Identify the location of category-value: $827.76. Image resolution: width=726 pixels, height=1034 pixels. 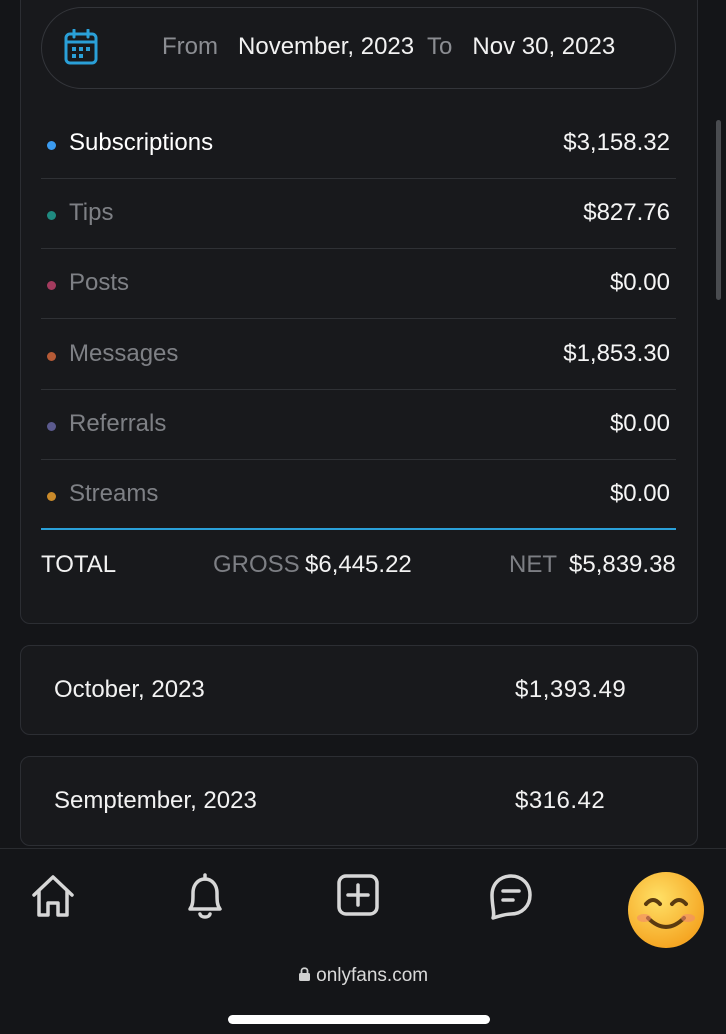
(626, 212).